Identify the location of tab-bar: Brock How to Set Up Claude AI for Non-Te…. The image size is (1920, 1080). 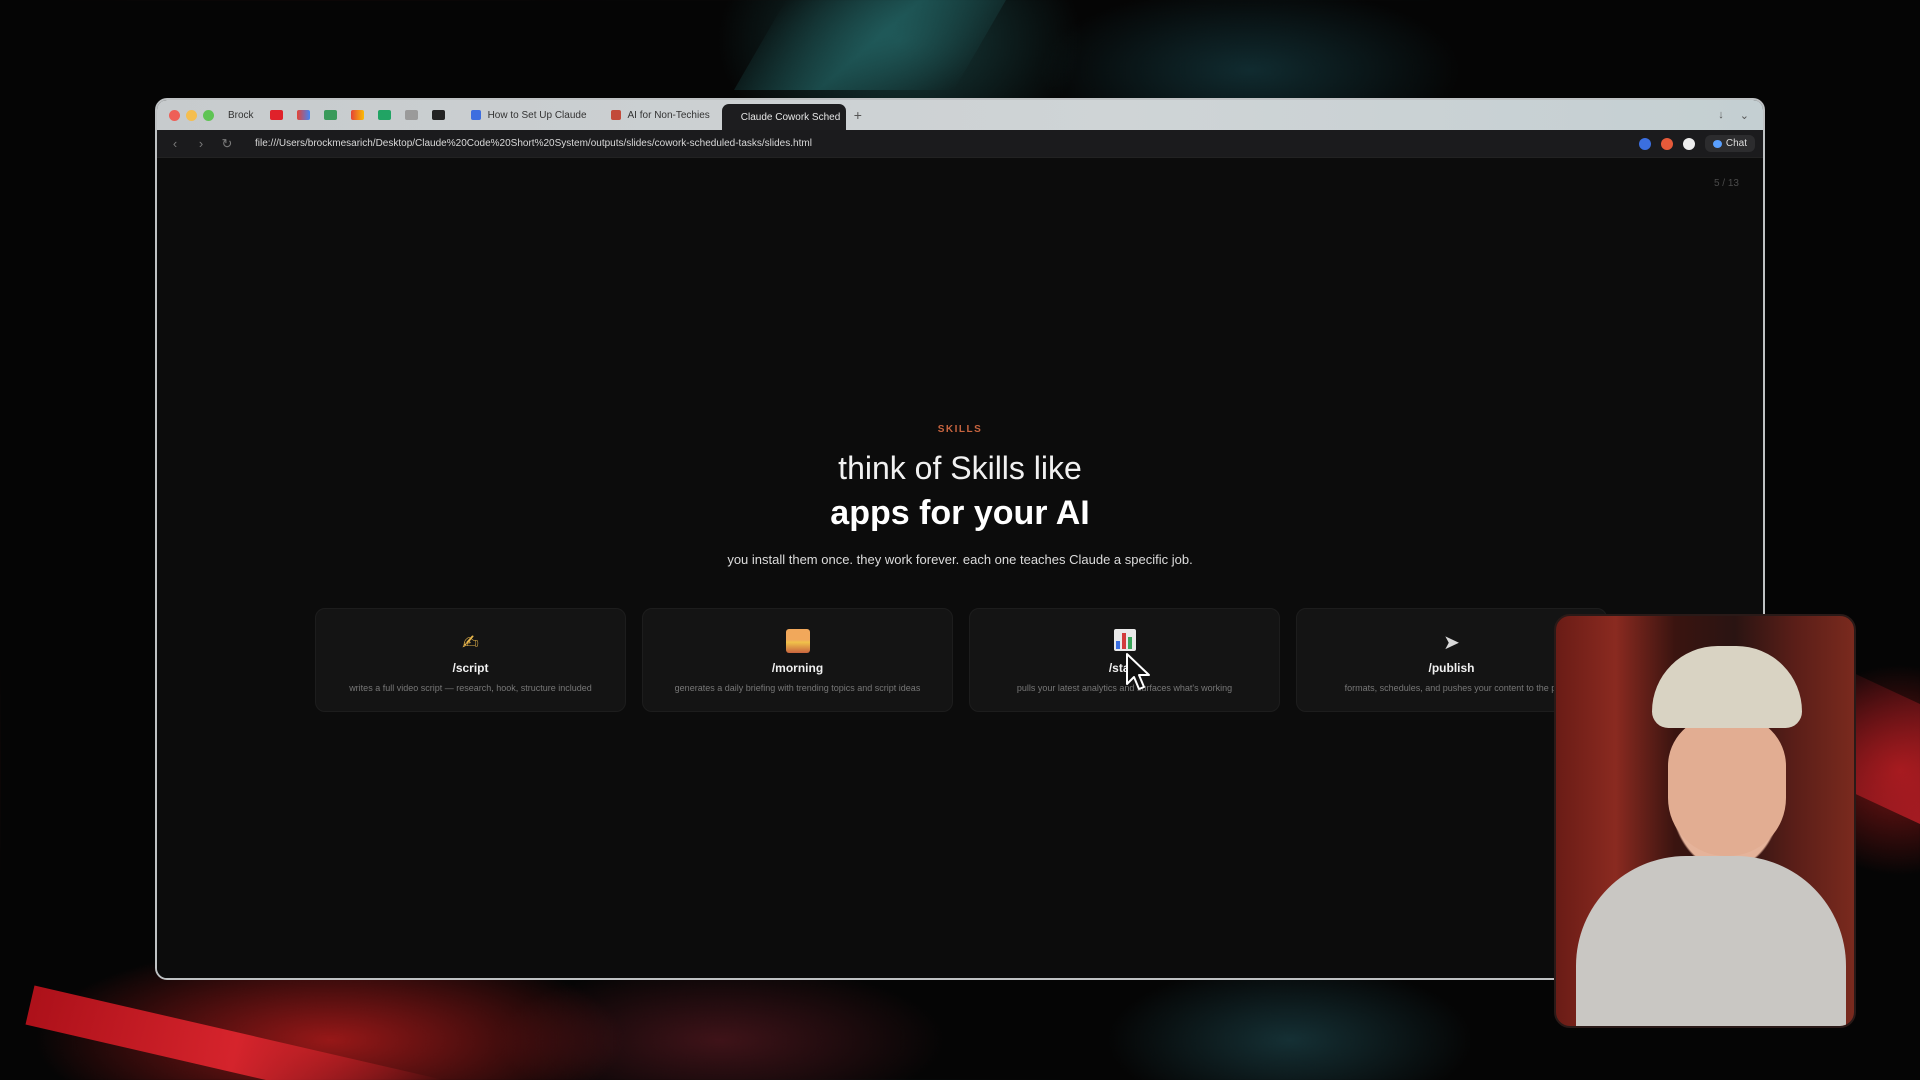
(960, 115).